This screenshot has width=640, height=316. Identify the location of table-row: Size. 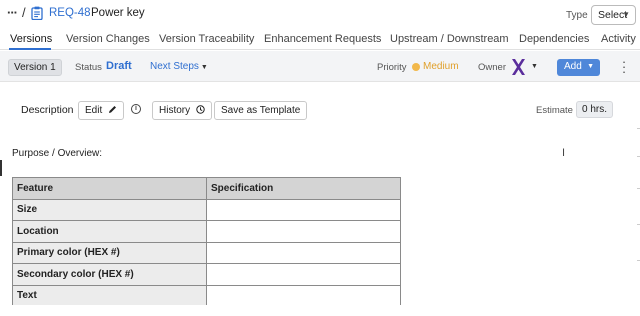
(206, 209).